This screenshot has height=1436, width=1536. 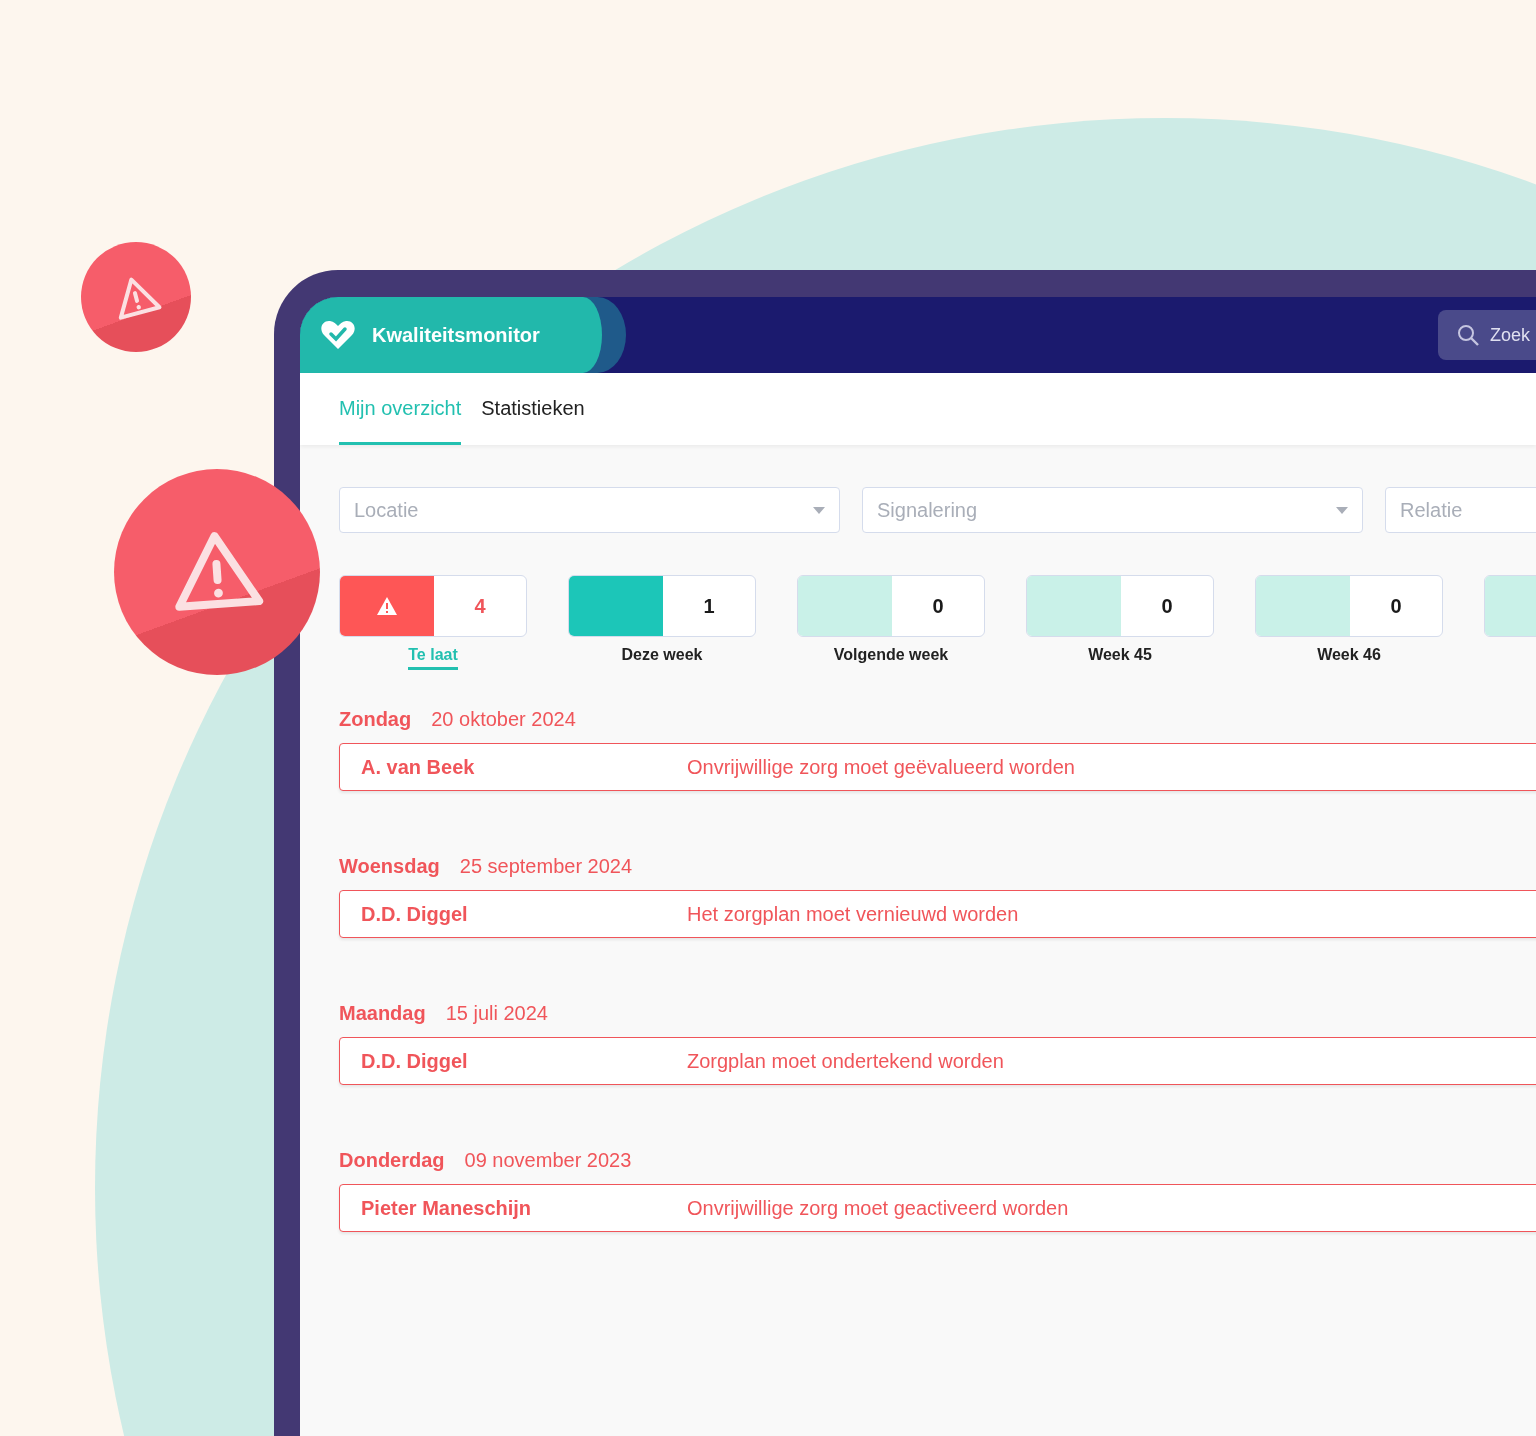 I want to click on client-name: Pieter Maneschijn, so click(x=447, y=1208).